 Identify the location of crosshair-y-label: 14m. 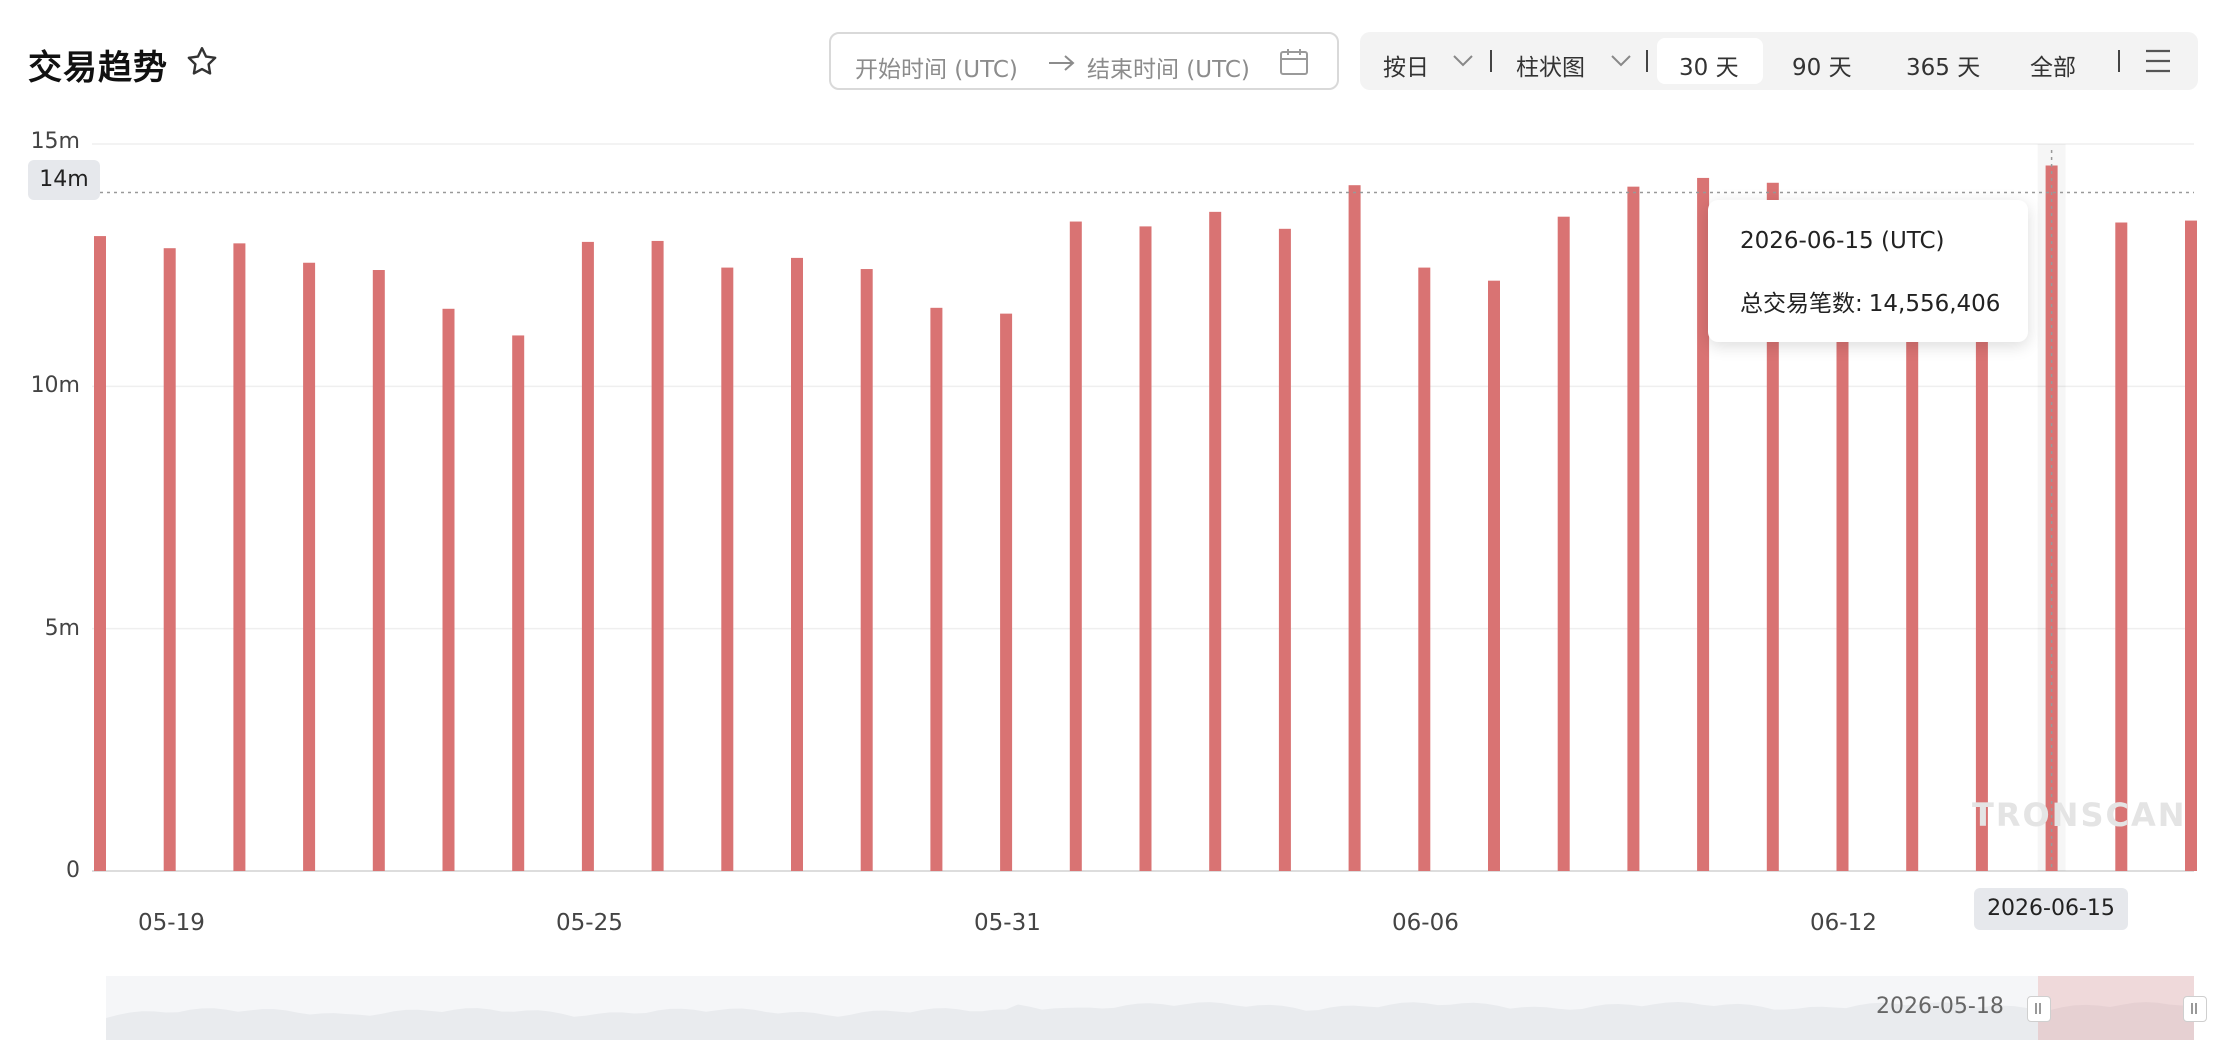
(64, 180).